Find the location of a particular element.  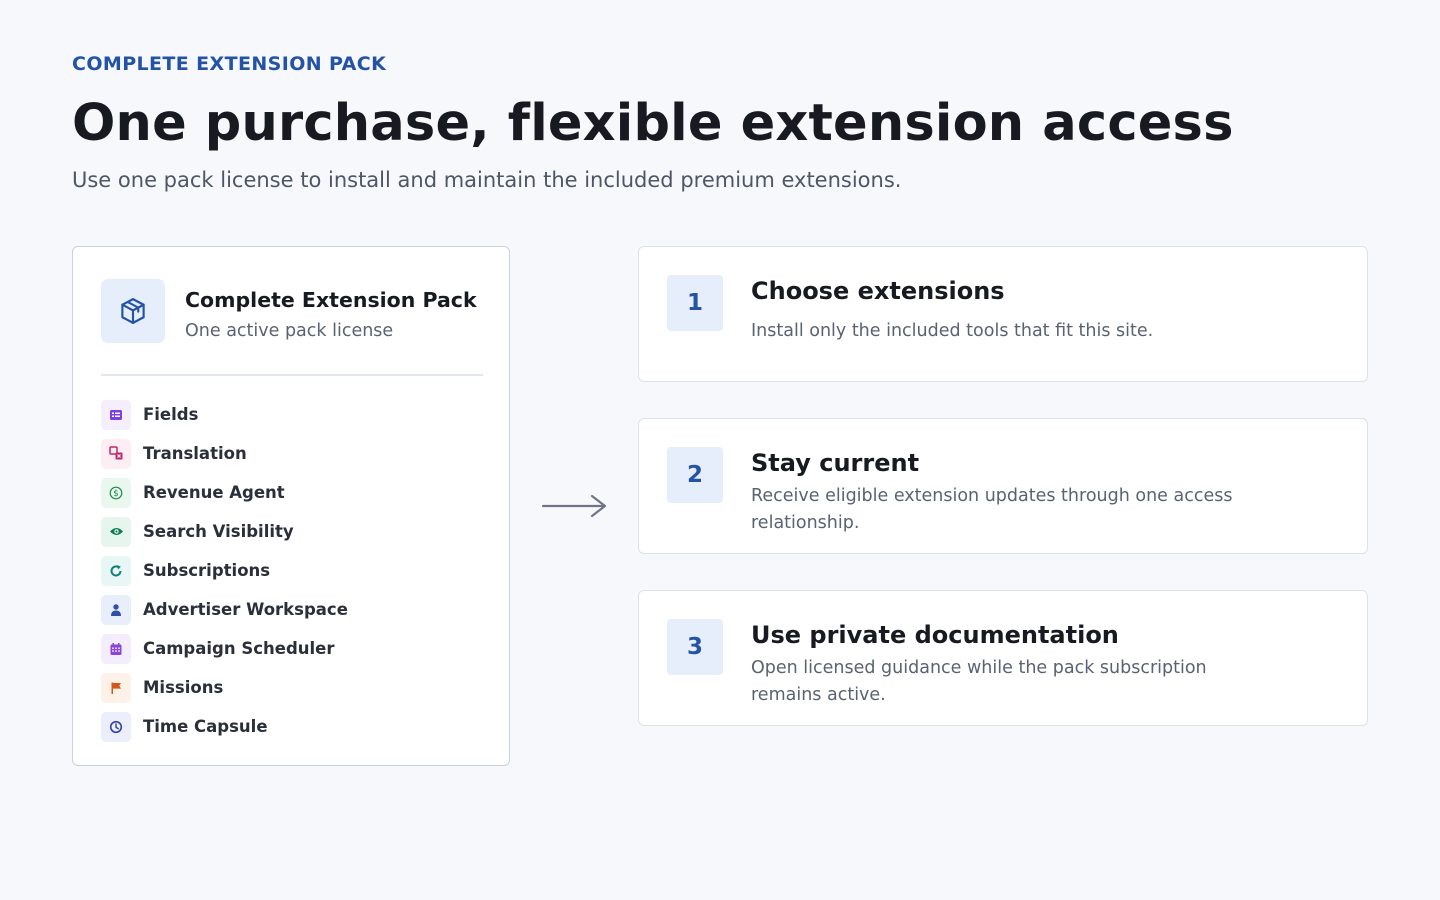

extension-item-translation: Translation is located at coordinates (224, 453).